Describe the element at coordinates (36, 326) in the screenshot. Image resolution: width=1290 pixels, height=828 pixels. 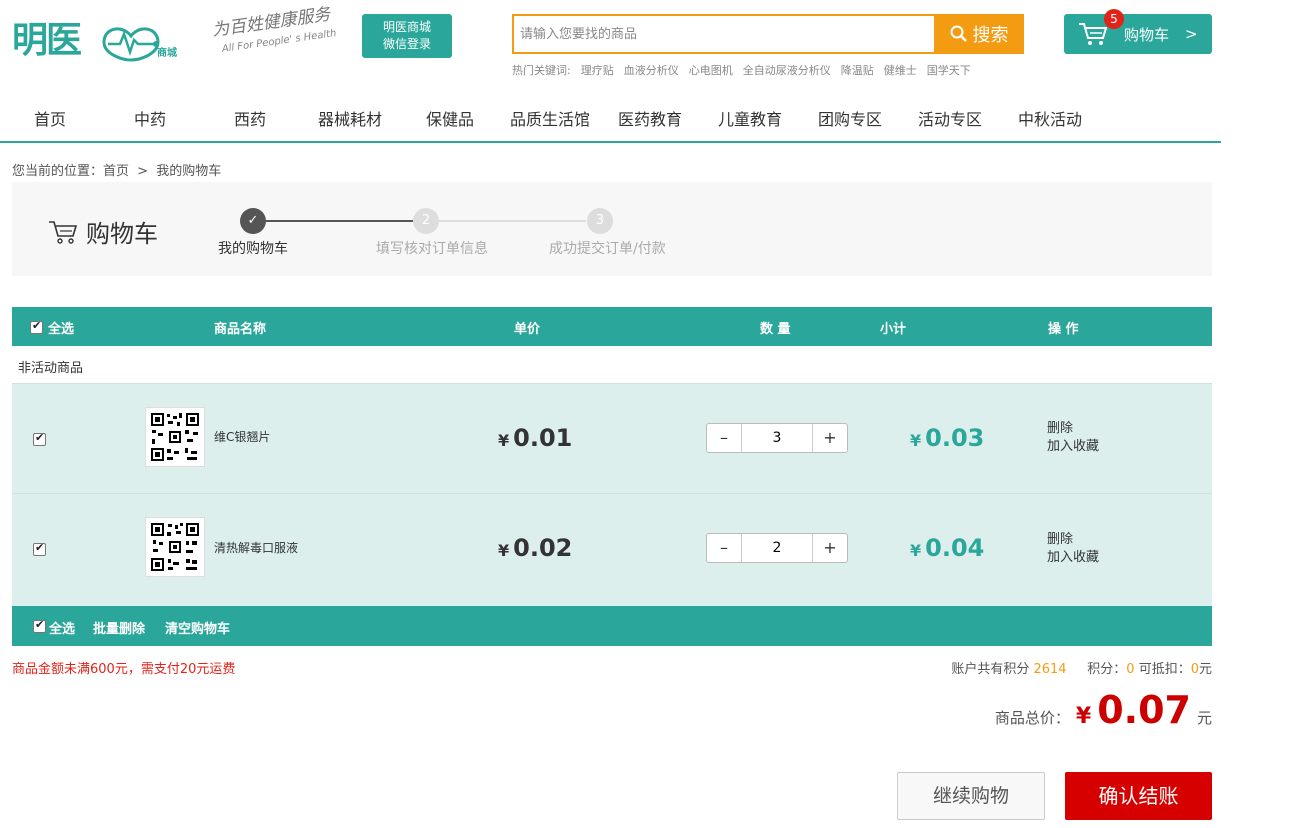
I see `select-all-checkbox` at that location.